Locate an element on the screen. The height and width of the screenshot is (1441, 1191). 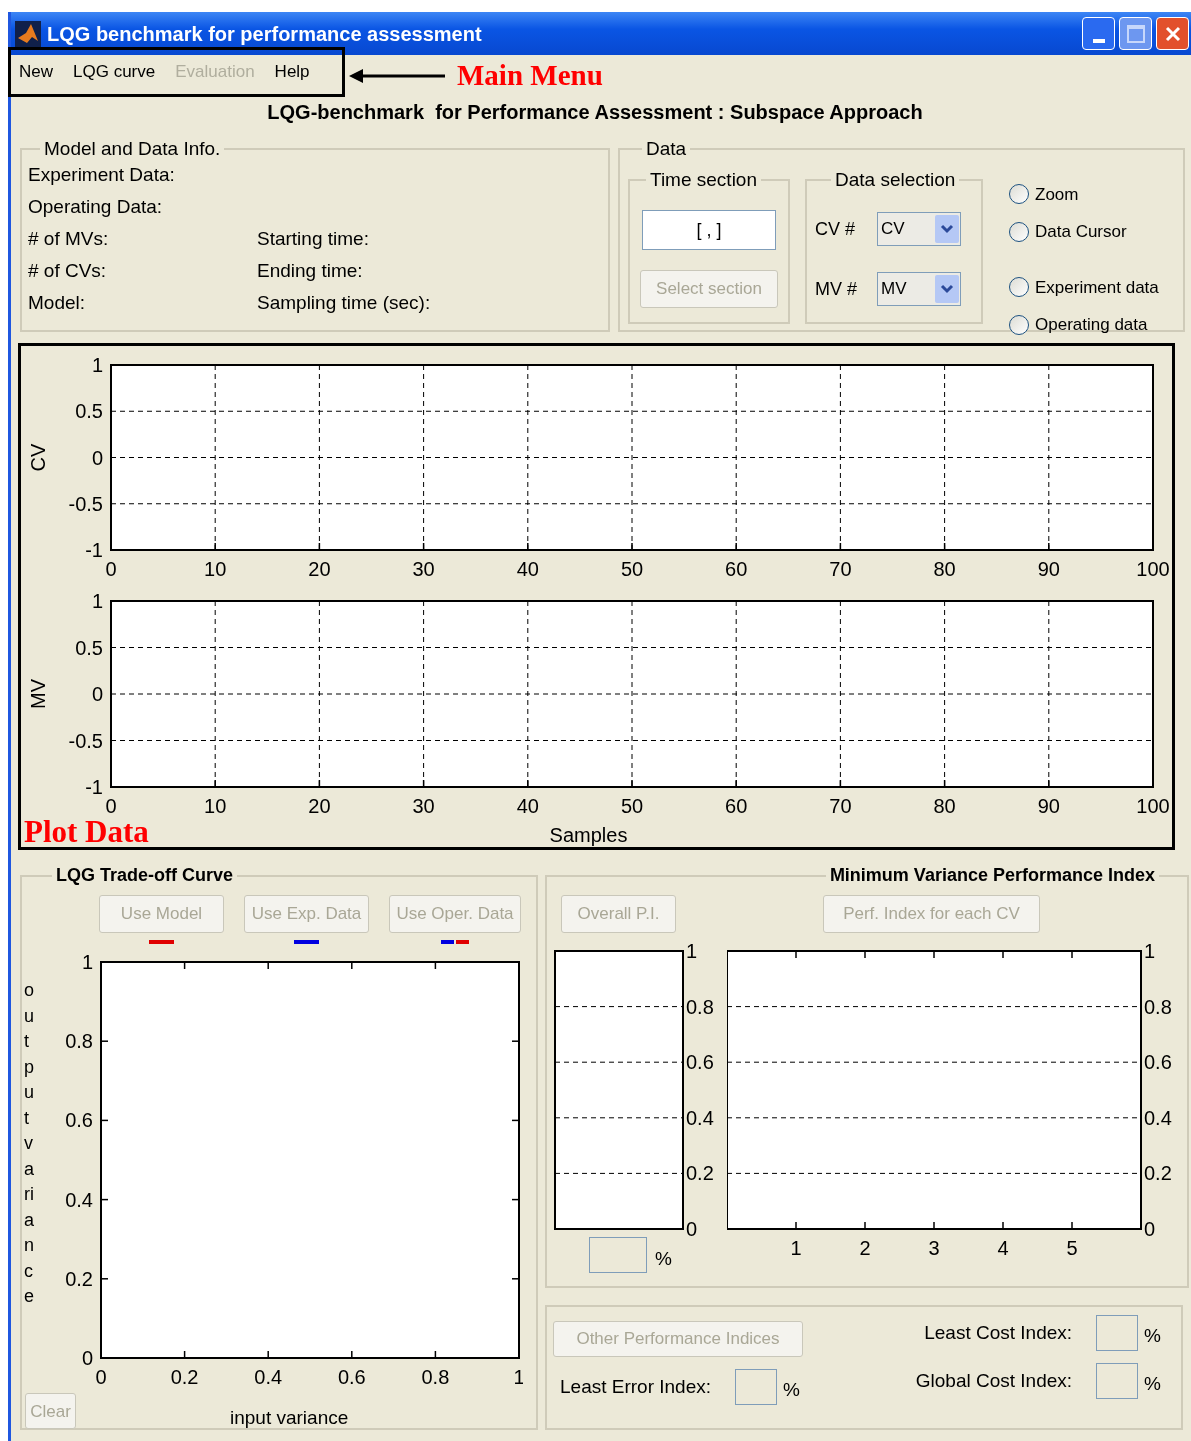
tick-label: 4 is located at coordinates (1003, 1248).